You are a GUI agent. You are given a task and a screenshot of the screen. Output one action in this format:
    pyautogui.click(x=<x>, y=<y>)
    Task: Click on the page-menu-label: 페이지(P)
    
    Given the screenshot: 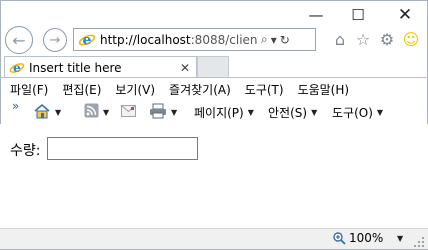 What is the action you would take?
    pyautogui.click(x=219, y=112)
    